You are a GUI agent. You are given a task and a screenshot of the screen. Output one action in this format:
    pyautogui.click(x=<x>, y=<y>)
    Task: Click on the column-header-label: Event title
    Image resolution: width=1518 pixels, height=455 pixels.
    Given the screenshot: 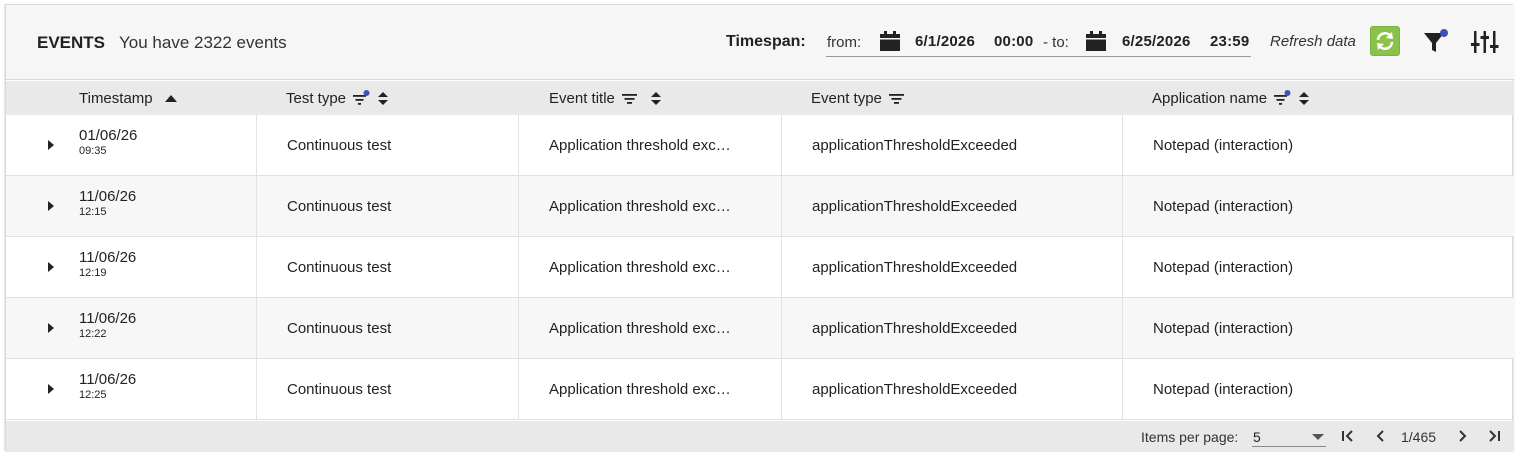 What is the action you would take?
    pyautogui.click(x=582, y=98)
    